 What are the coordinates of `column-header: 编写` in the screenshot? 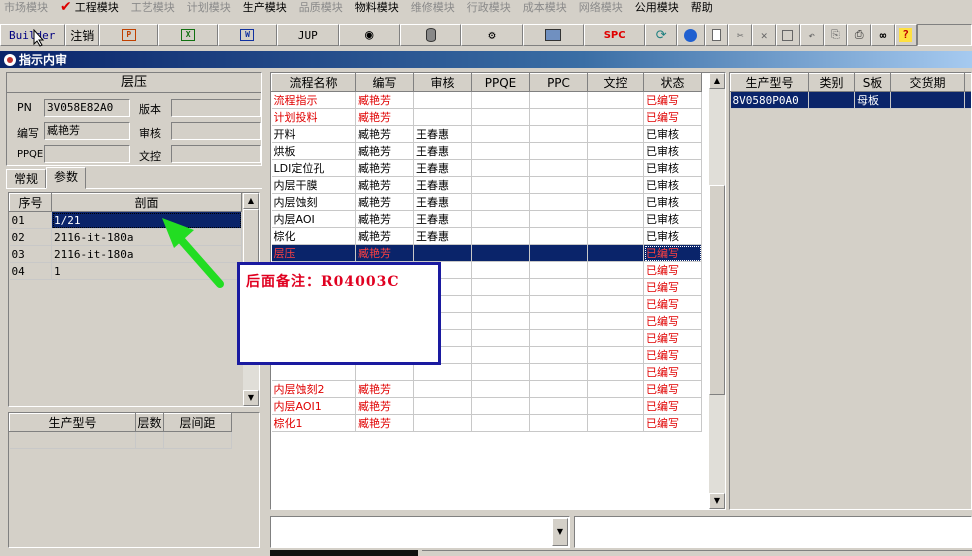 It's located at (384, 82).